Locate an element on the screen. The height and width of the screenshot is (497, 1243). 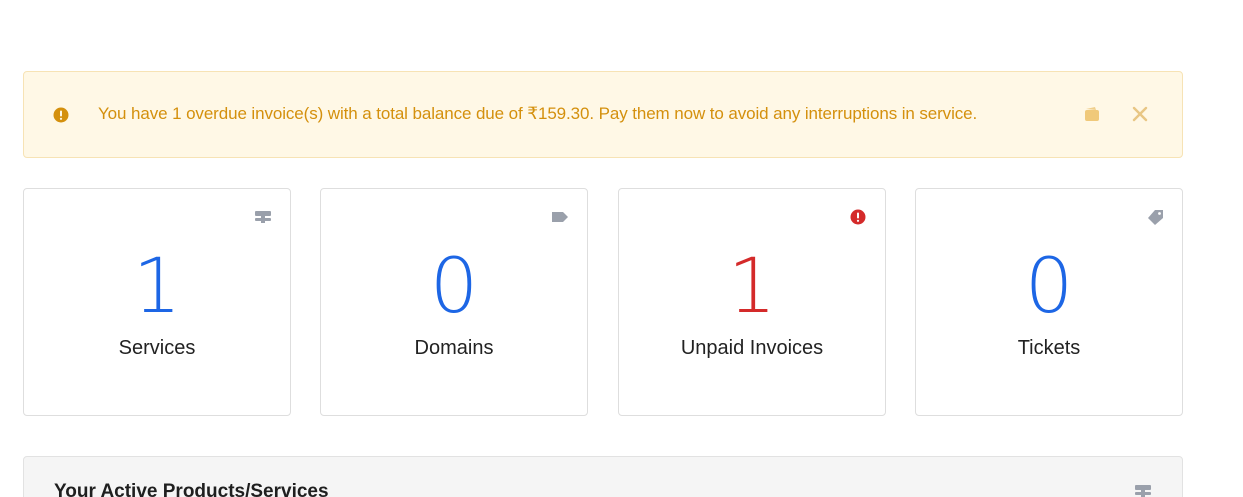
active-products-panel: Your Active Products/Services is located at coordinates (603, 476).